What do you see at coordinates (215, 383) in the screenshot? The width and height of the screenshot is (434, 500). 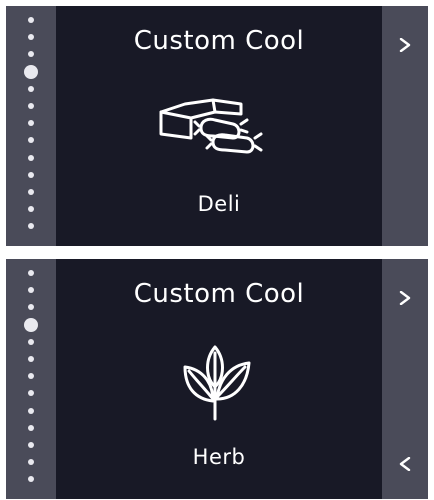 I see `herb-leaves-icon` at bounding box center [215, 383].